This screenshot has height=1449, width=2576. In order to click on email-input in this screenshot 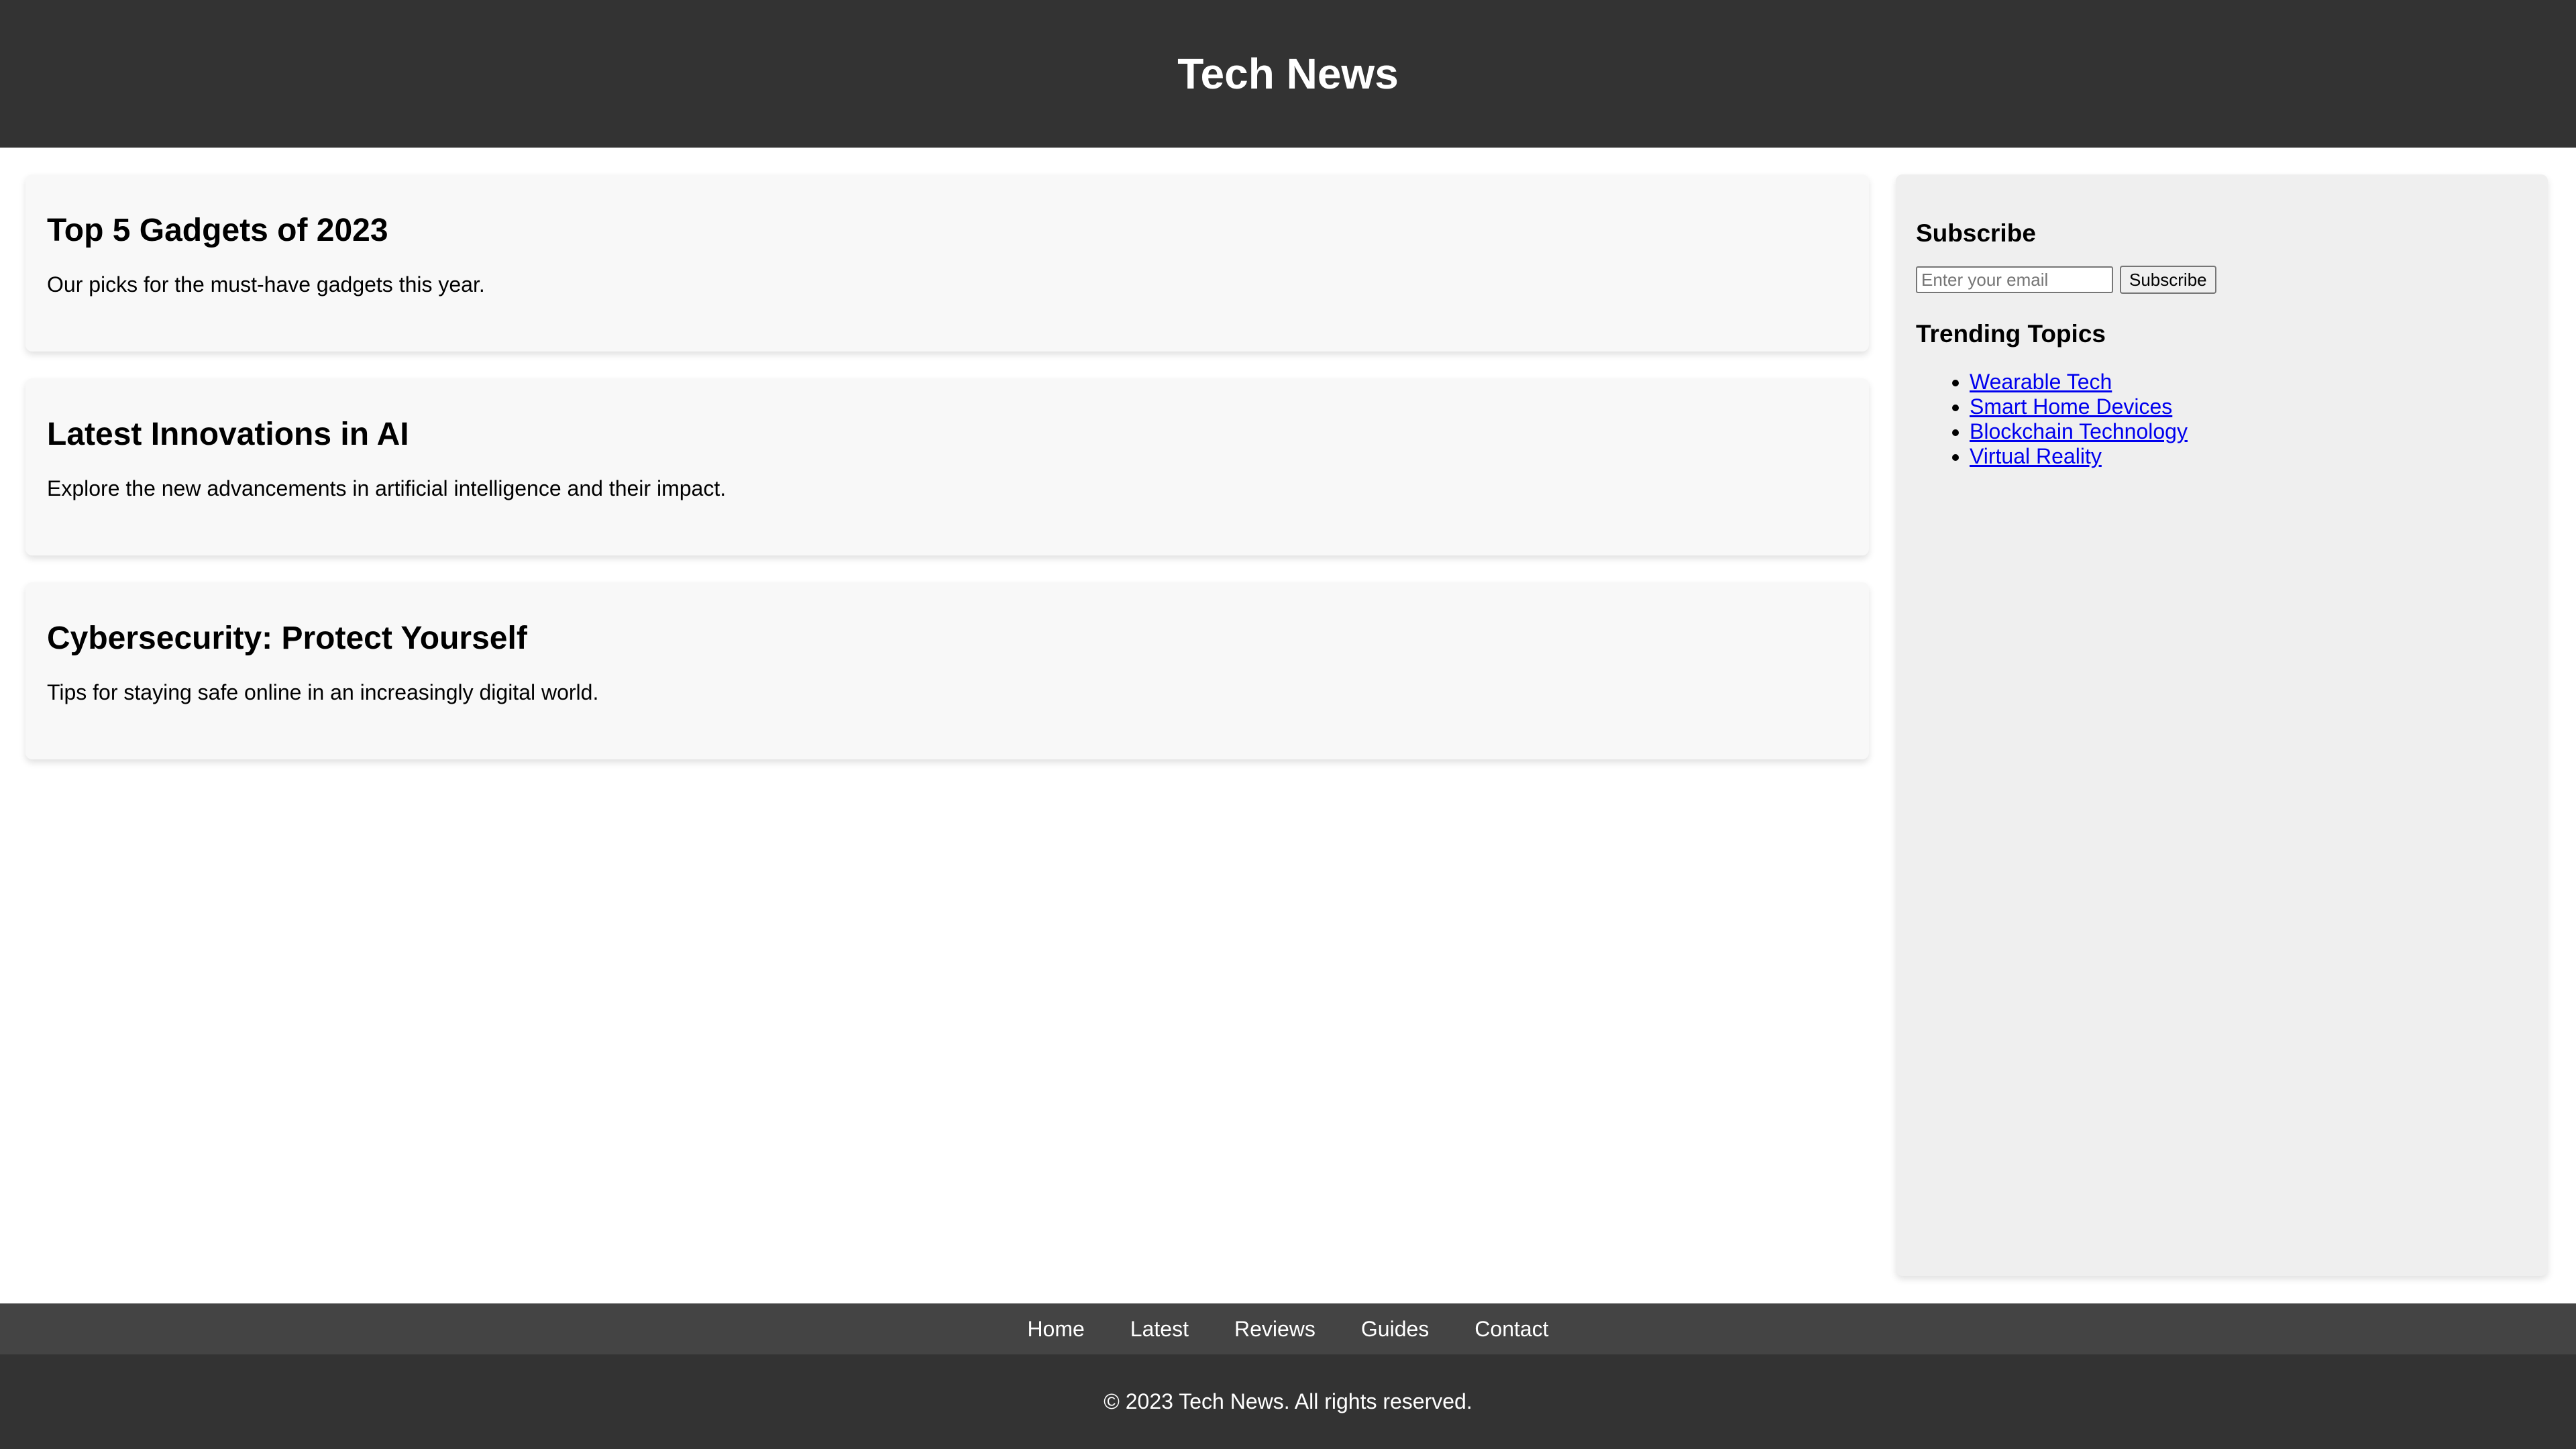, I will do `click(2014, 280)`.